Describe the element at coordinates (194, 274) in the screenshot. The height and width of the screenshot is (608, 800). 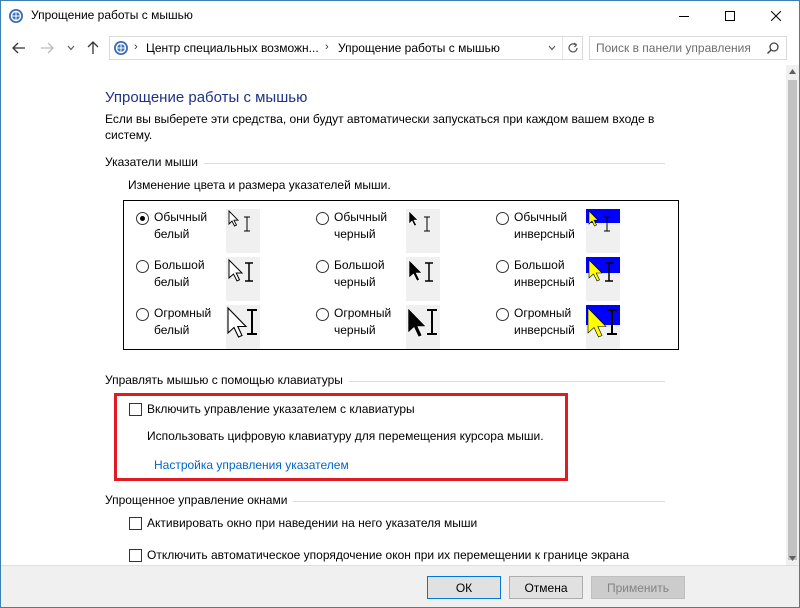
I see `scheme-label: Большой белый` at that location.